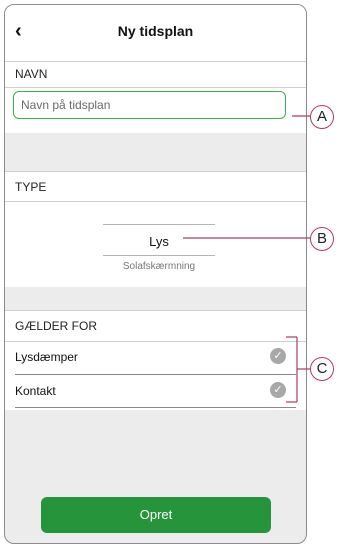  I want to click on callout-b: B, so click(322, 239).